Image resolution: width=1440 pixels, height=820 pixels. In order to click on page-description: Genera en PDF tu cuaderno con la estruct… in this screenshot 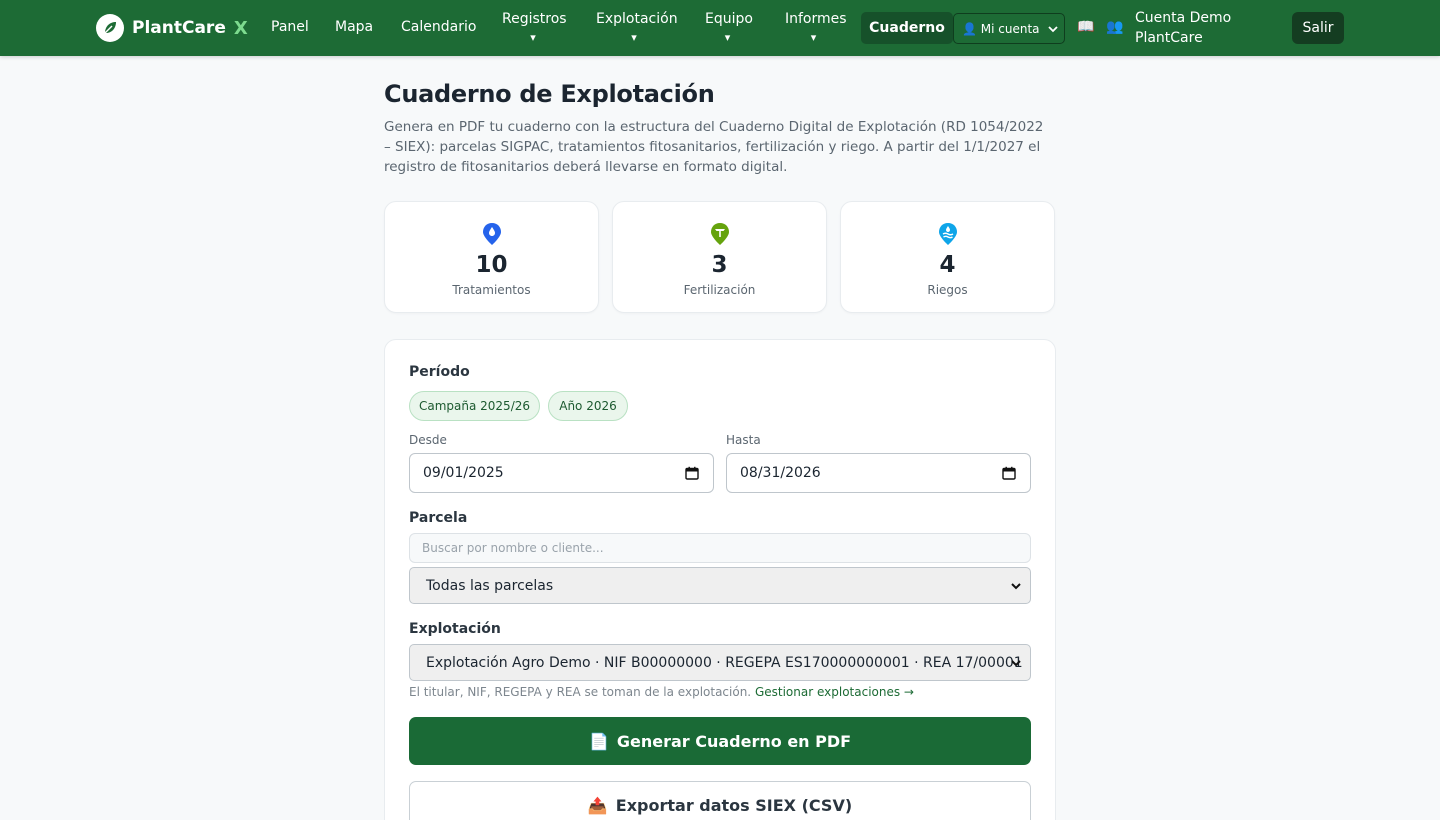, I will do `click(714, 147)`.